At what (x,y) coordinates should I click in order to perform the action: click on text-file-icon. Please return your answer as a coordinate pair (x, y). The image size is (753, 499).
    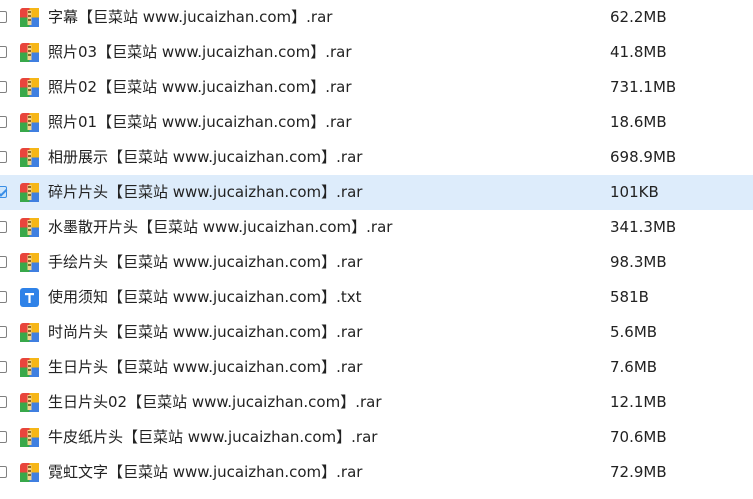
    Looking at the image, I should click on (29, 297).